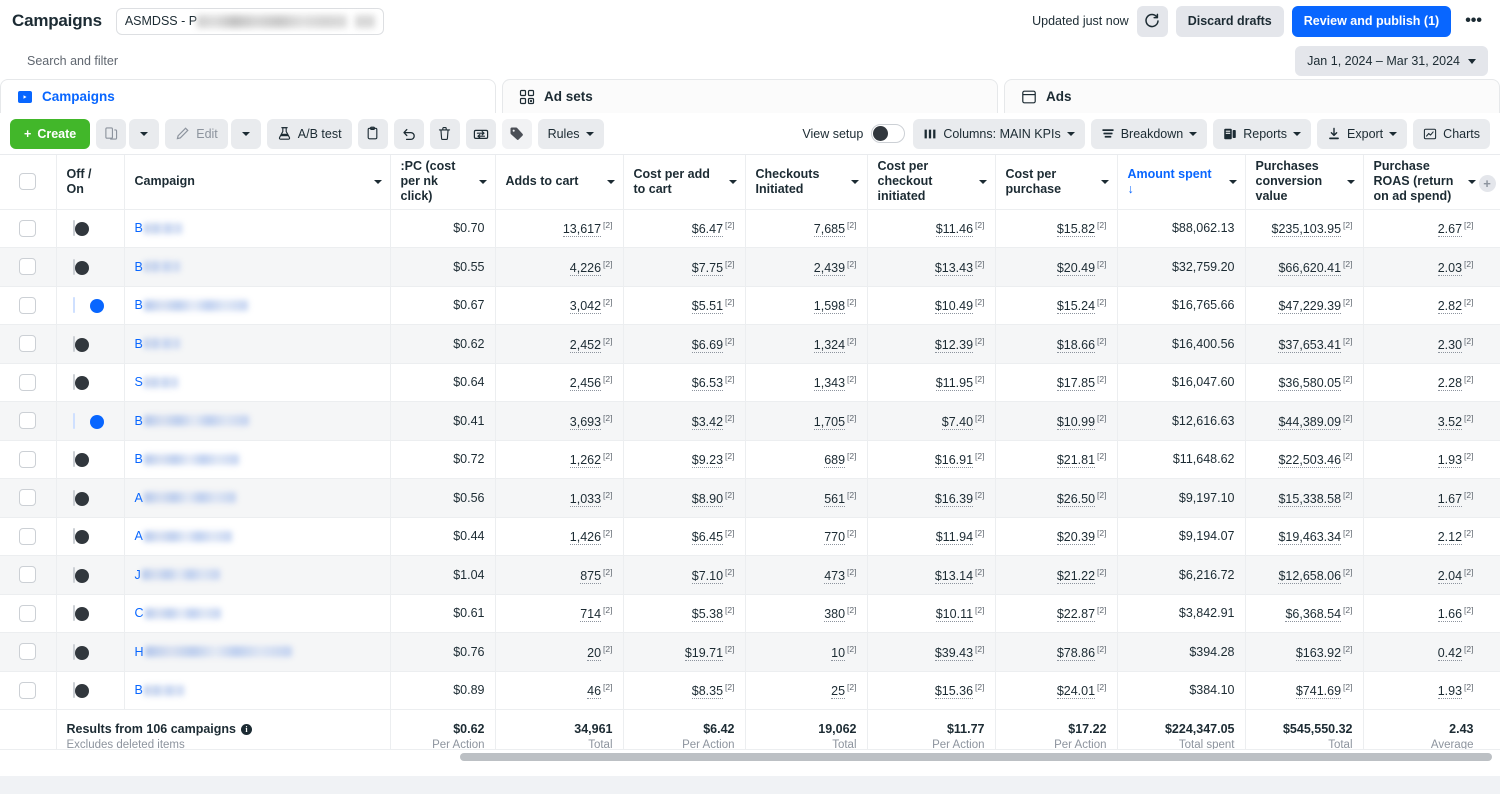 The width and height of the screenshot is (1500, 794). Describe the element at coordinates (1056, 228) in the screenshot. I see `cell-cpp: $15.82 [2]` at that location.